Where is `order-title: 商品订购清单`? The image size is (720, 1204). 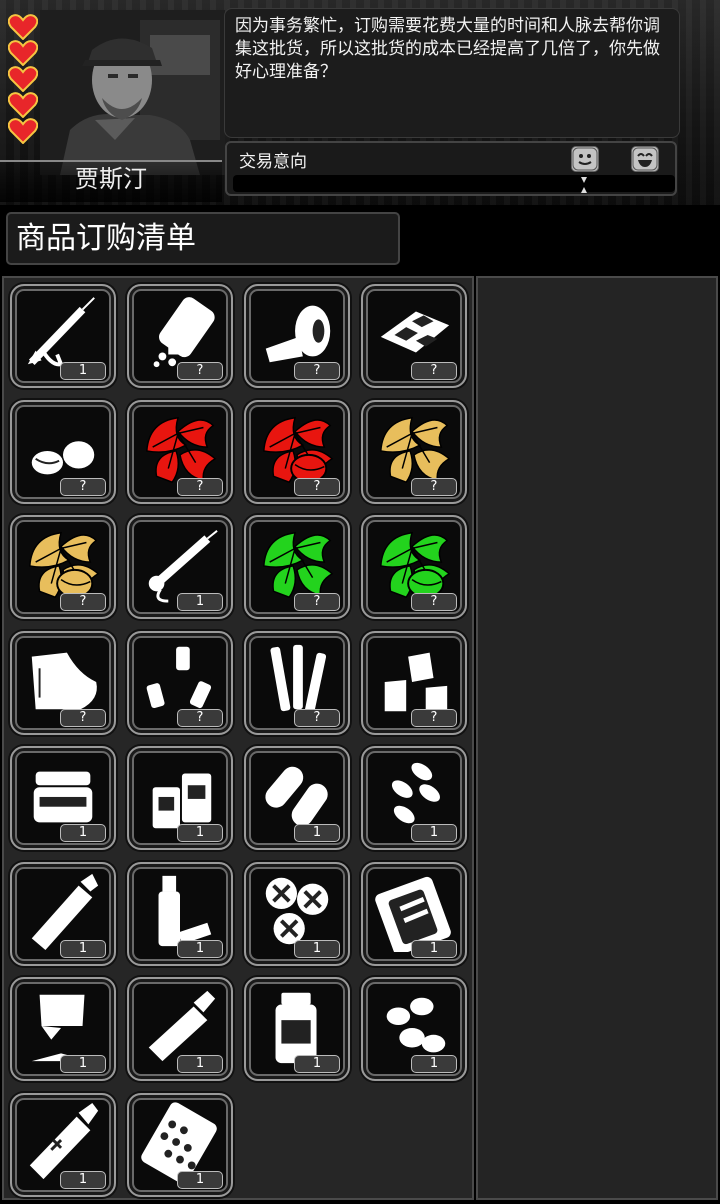
order-title: 商品订购清单 is located at coordinates (106, 238).